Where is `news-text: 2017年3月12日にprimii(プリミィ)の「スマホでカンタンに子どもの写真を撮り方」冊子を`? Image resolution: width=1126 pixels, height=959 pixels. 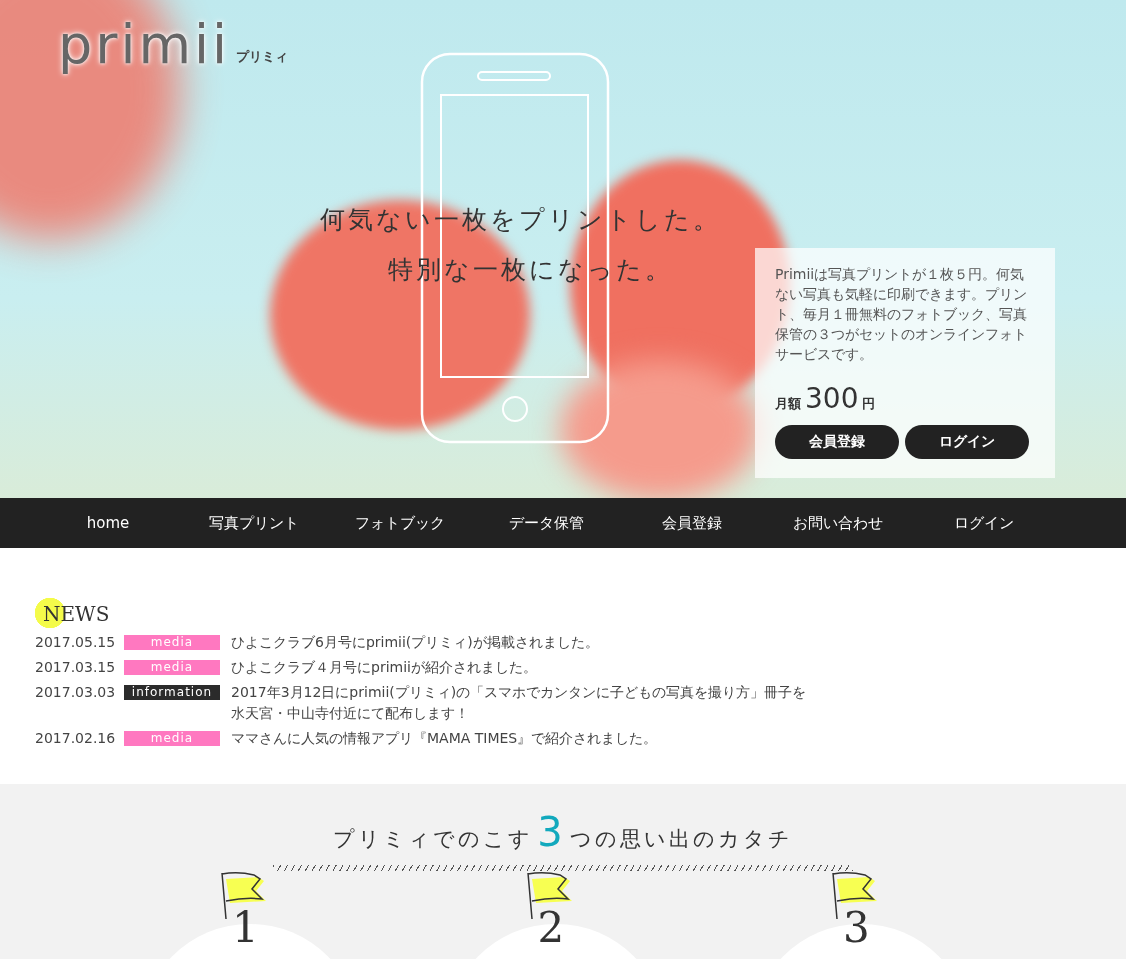
news-text: 2017年3月12日にprimii(プリミィ)の「スマホでカンタンに子どもの写真を撮り方」冊子を is located at coordinates (519, 692).